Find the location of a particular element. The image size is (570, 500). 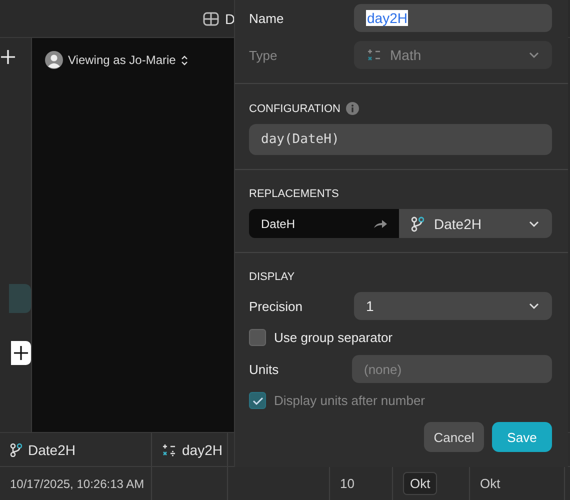

cancel-button: Cancel is located at coordinates (454, 437).